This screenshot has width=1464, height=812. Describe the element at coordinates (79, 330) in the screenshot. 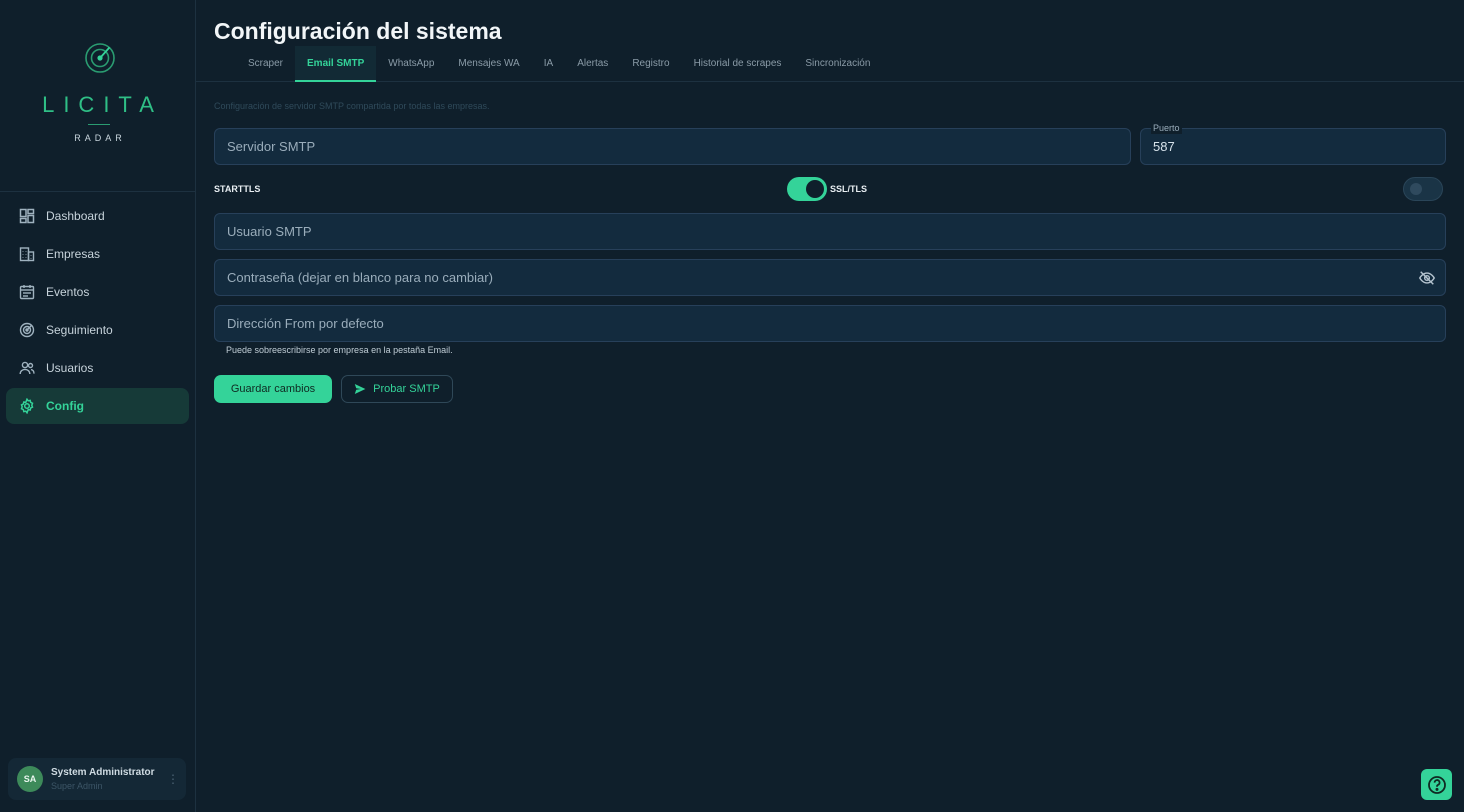

I see `sidebar-item-label: Seguimiento` at that location.